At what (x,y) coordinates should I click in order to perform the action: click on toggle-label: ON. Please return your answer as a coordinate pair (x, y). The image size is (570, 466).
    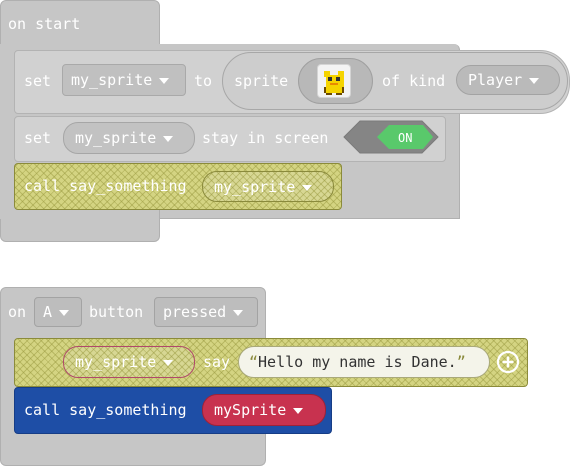
    Looking at the image, I should click on (405, 138).